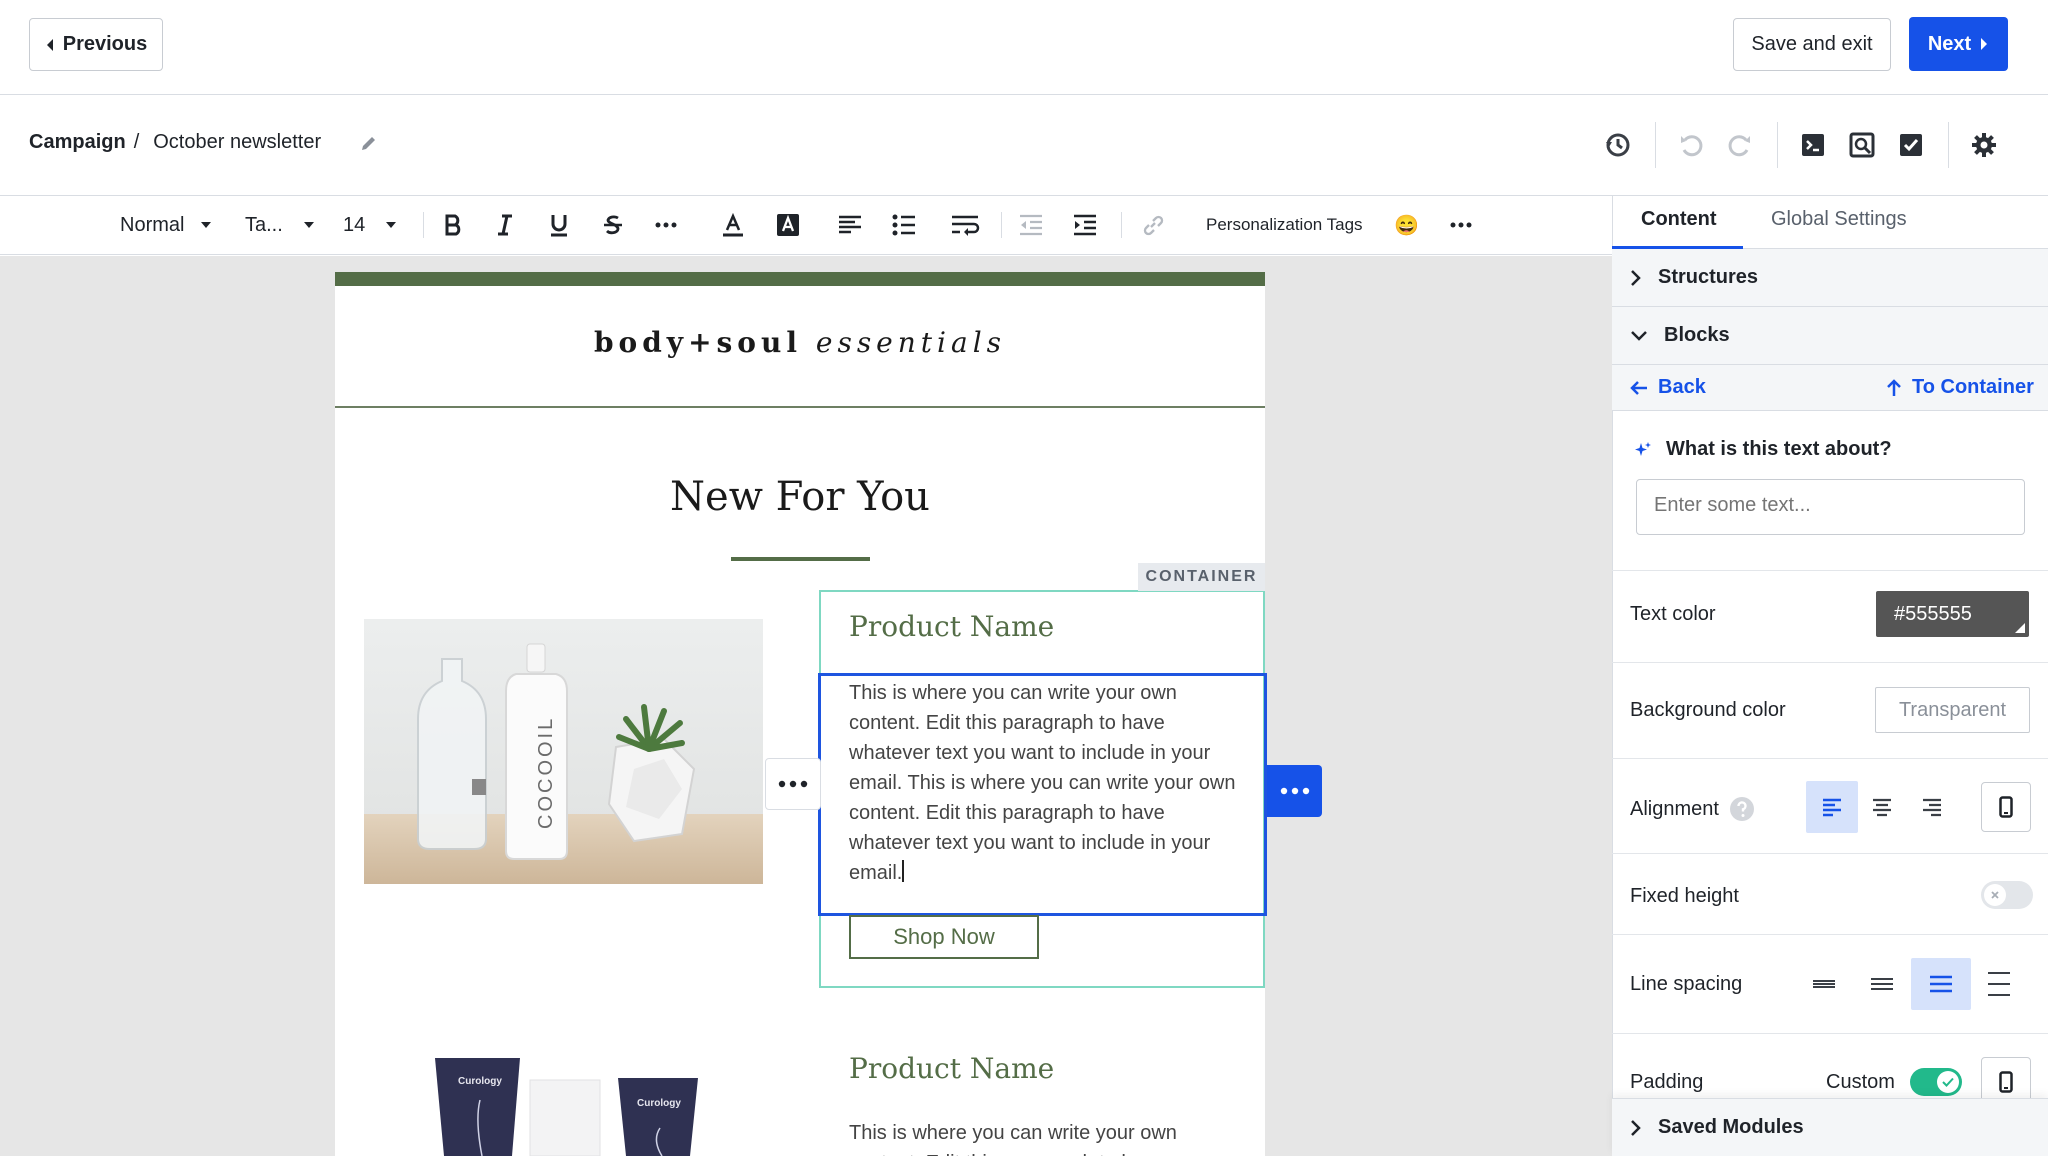 The image size is (2048, 1156). Describe the element at coordinates (1708, 710) in the screenshot. I see `background-color-label: Background color` at that location.